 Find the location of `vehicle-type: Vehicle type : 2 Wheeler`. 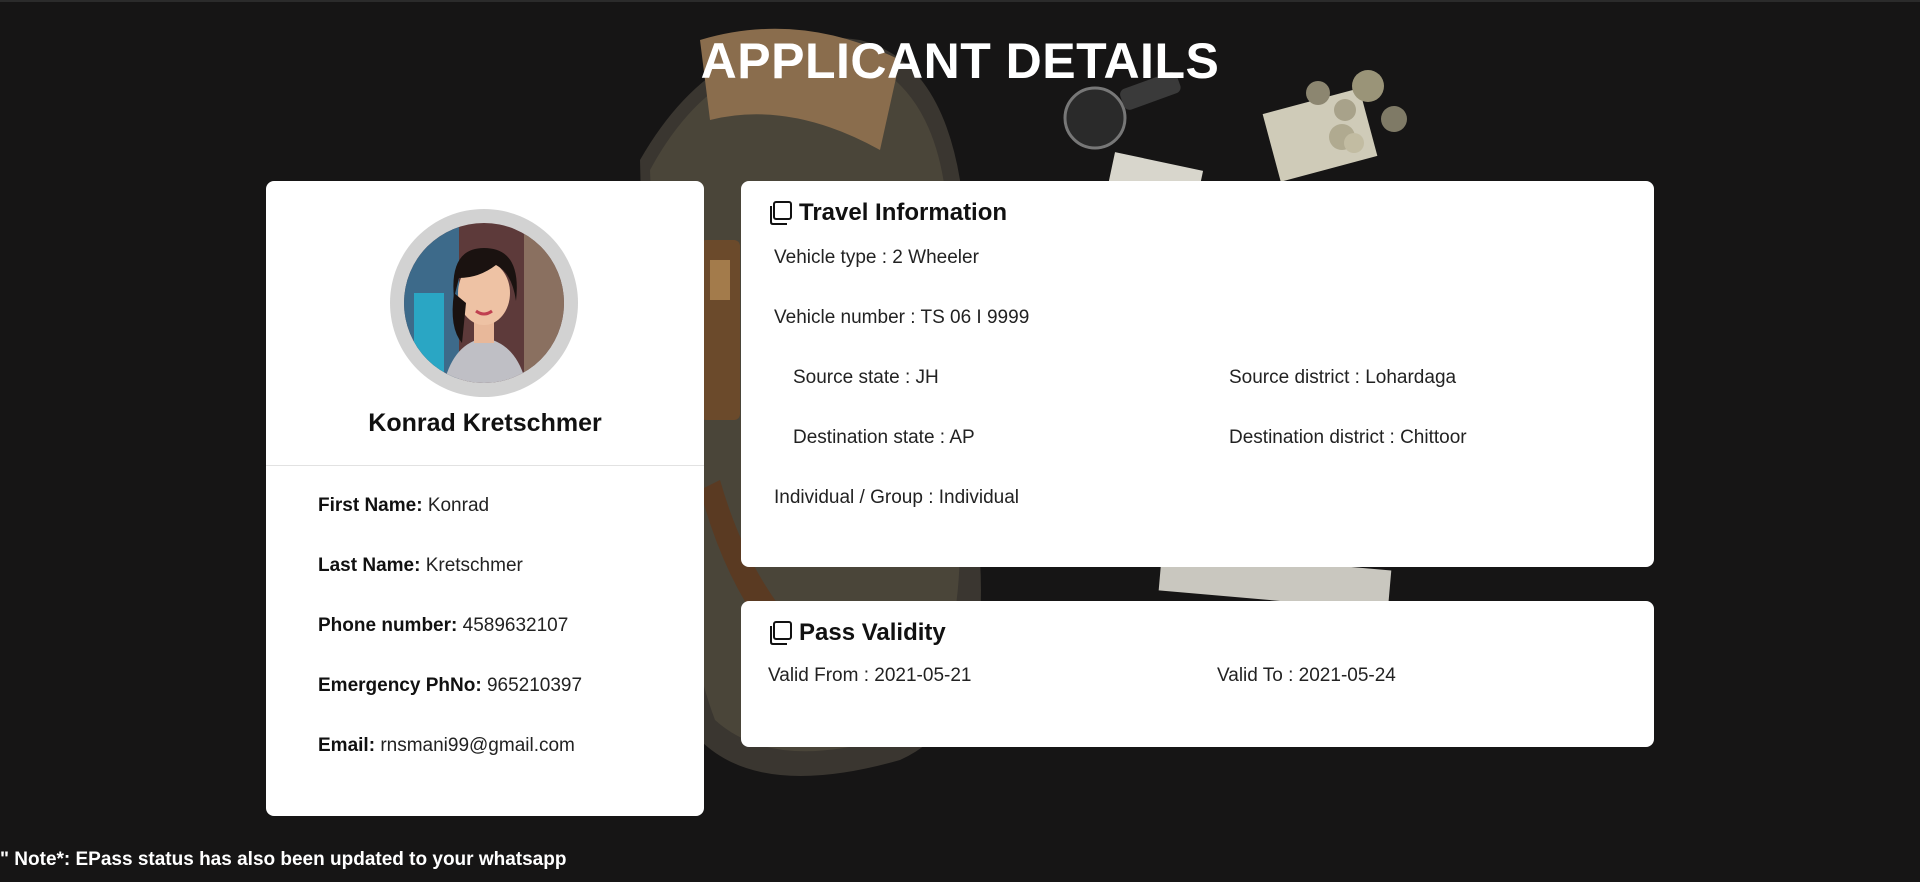

vehicle-type: Vehicle type : 2 Wheeler is located at coordinates (876, 257).